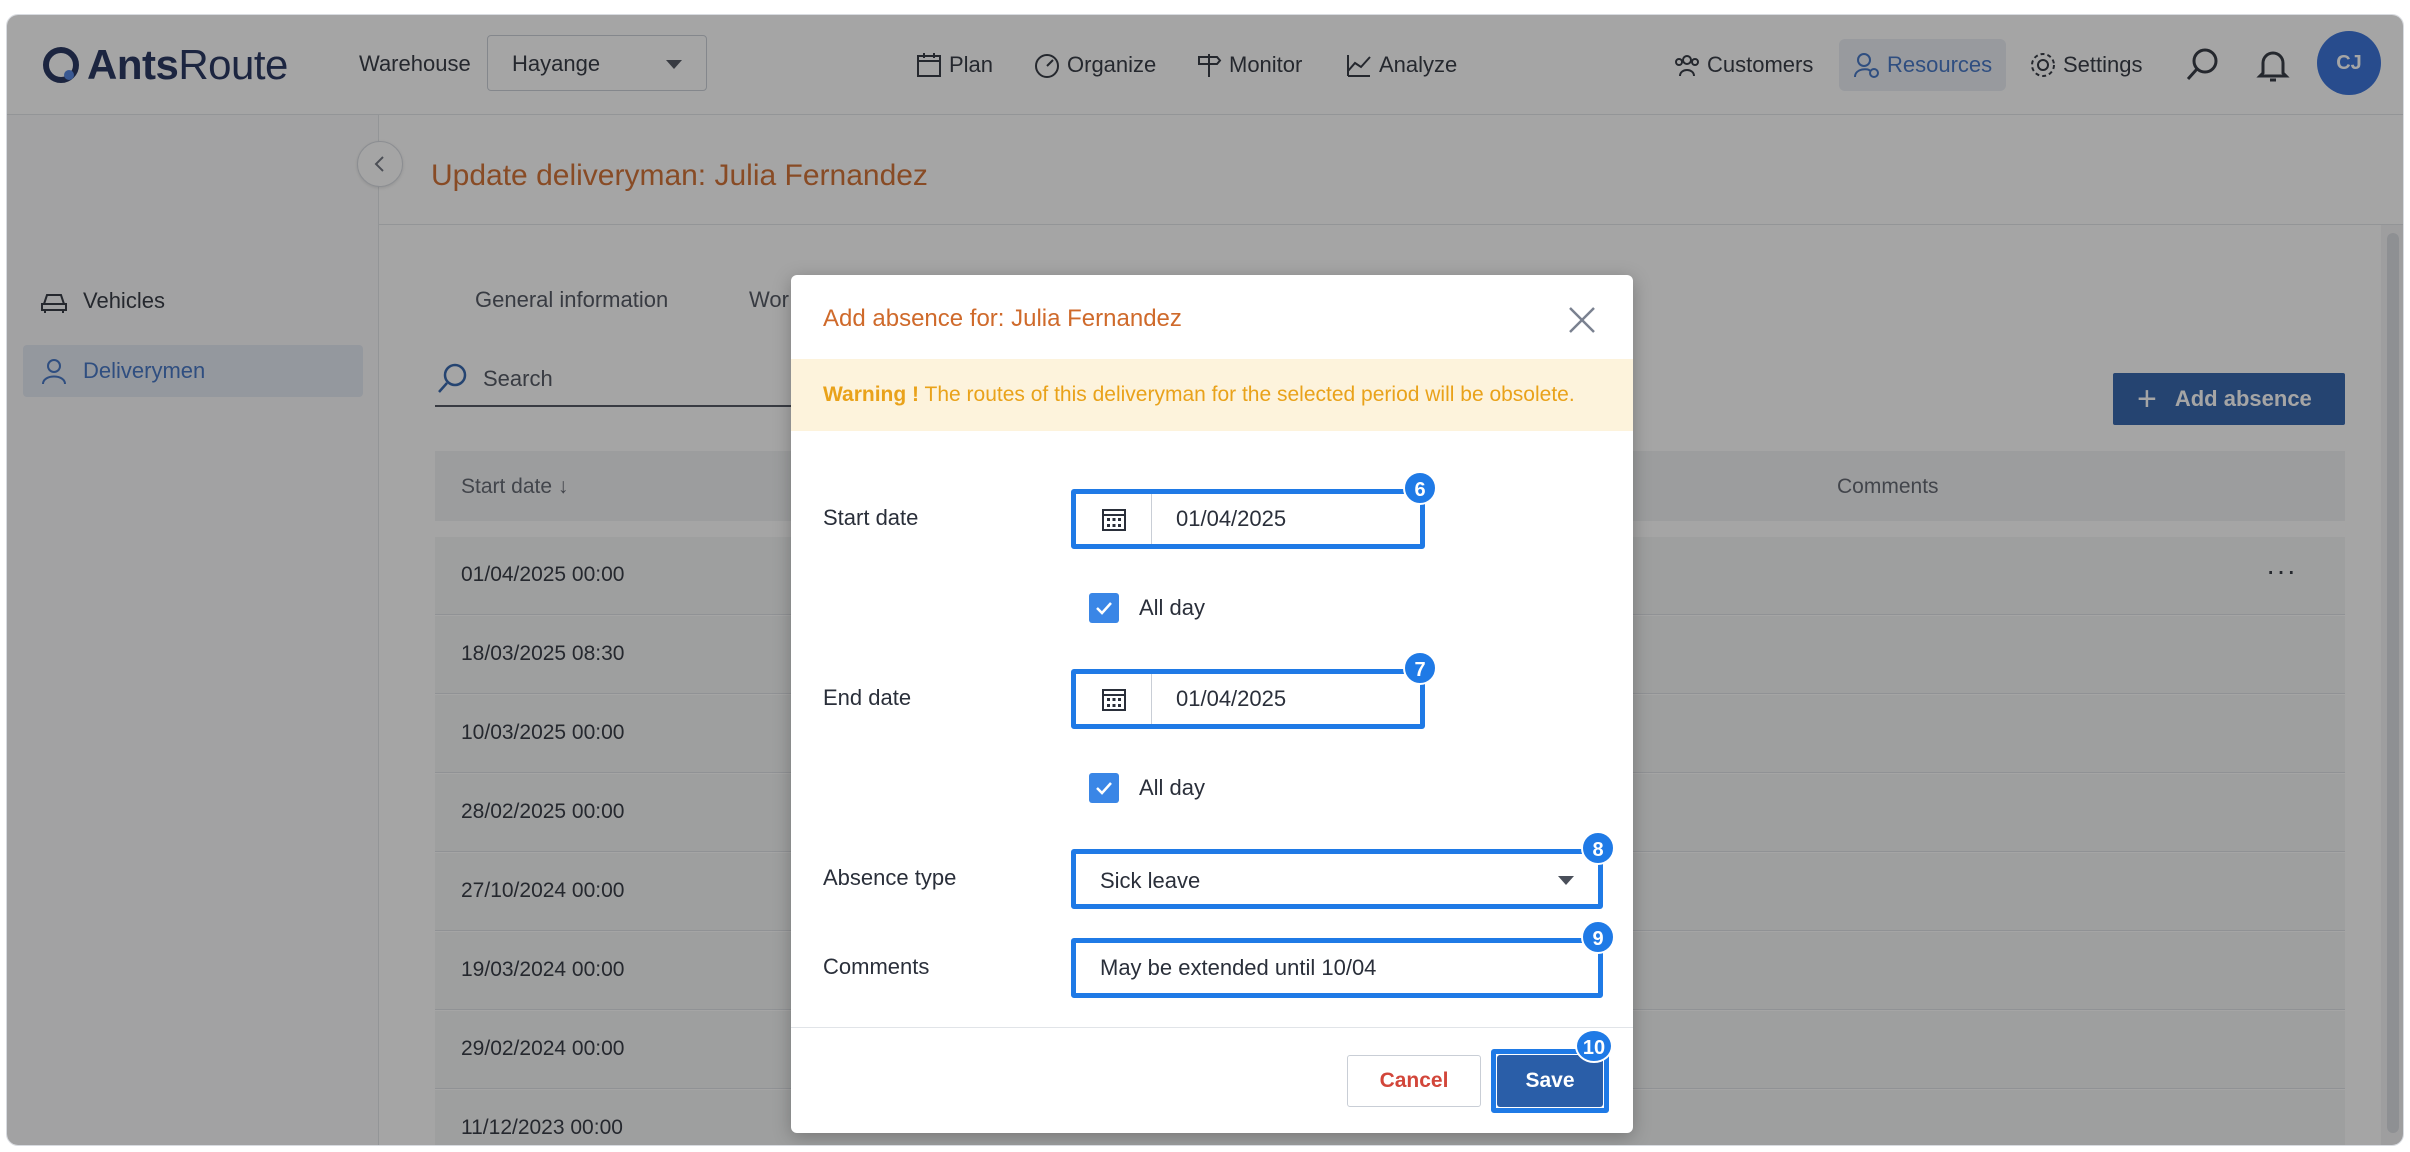 The image size is (2410, 1152). What do you see at coordinates (1566, 880) in the screenshot?
I see `chevron-down-icon` at bounding box center [1566, 880].